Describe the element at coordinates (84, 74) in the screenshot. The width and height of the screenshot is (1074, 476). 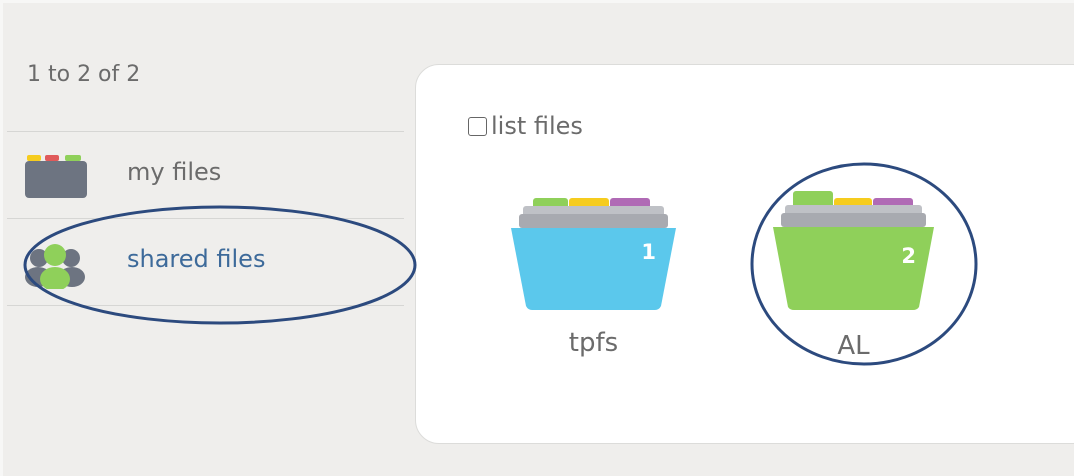
I see `result-count: 1 to 2 of 2` at that location.